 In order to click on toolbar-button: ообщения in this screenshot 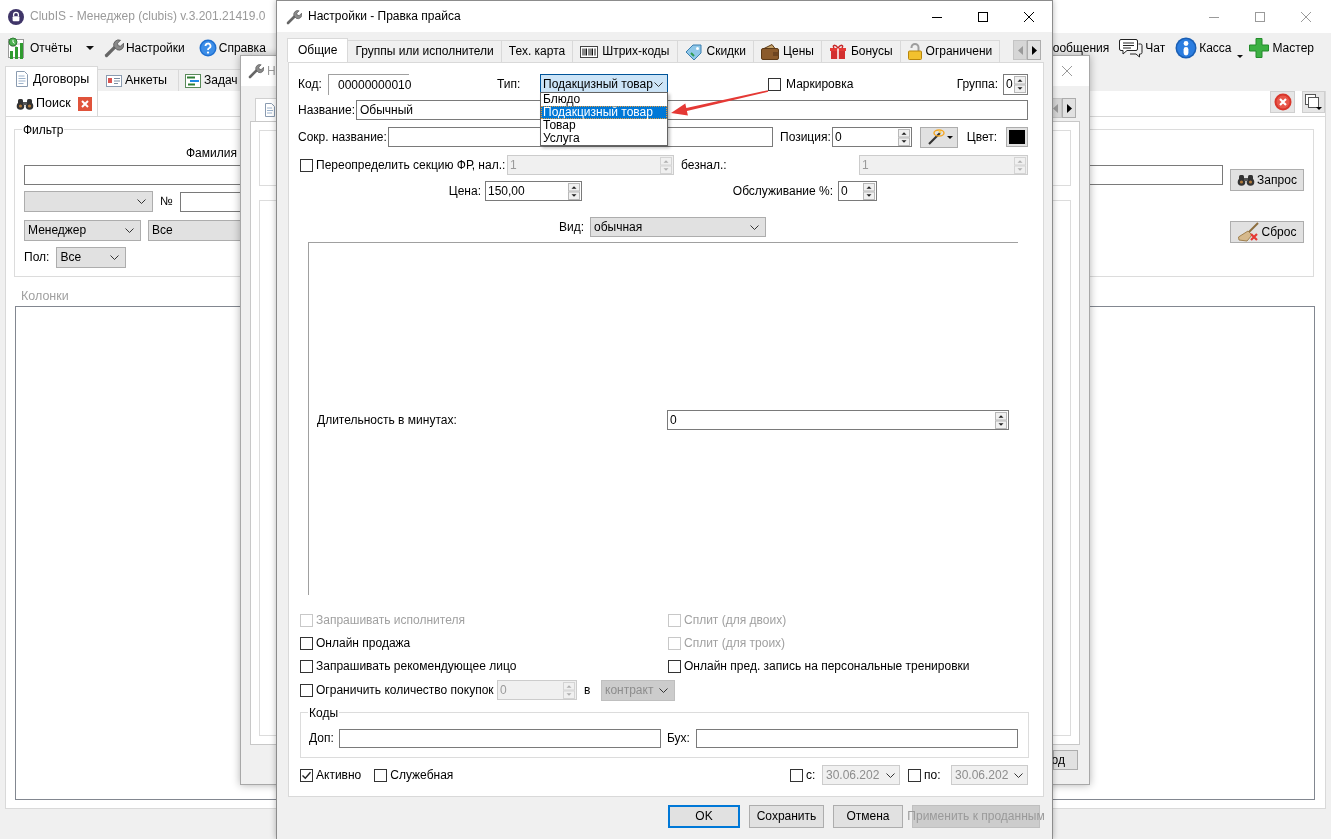, I will do `click(1081, 48)`.